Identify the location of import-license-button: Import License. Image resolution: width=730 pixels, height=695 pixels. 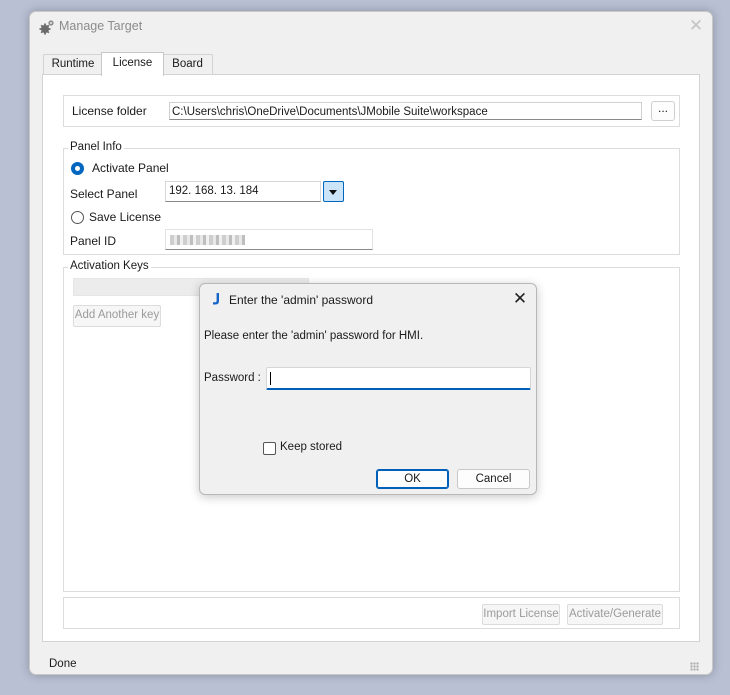
(521, 614).